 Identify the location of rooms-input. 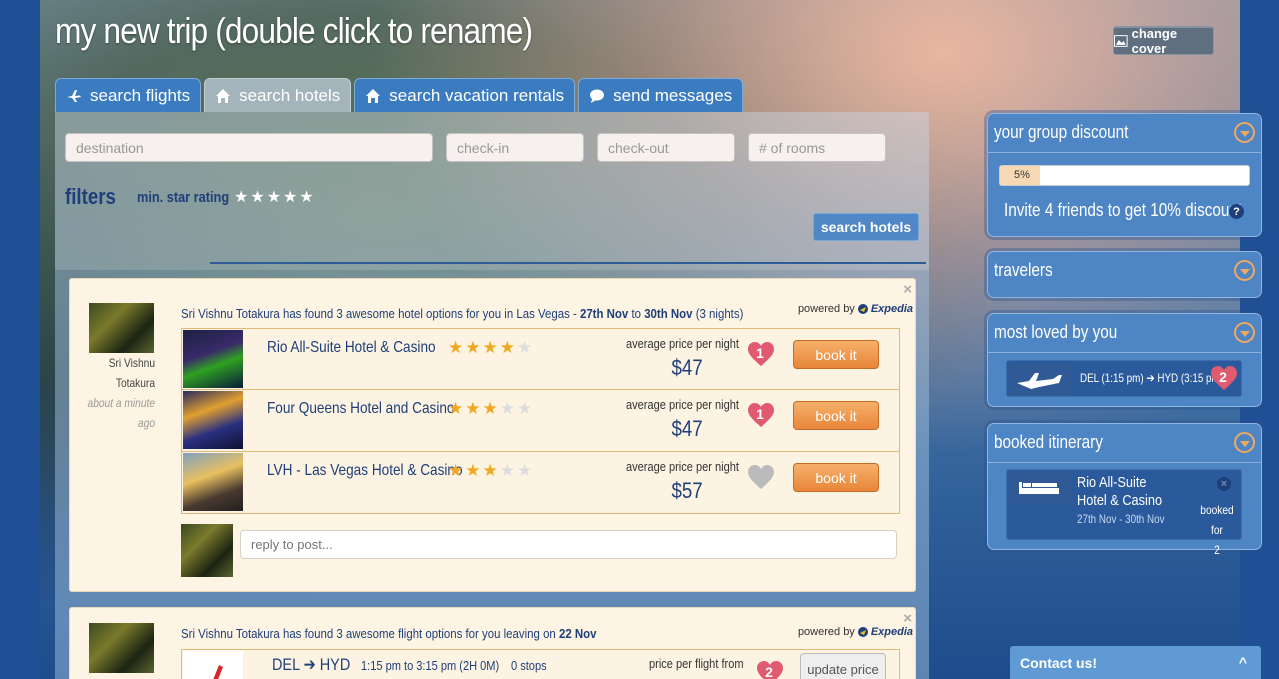
(817, 147).